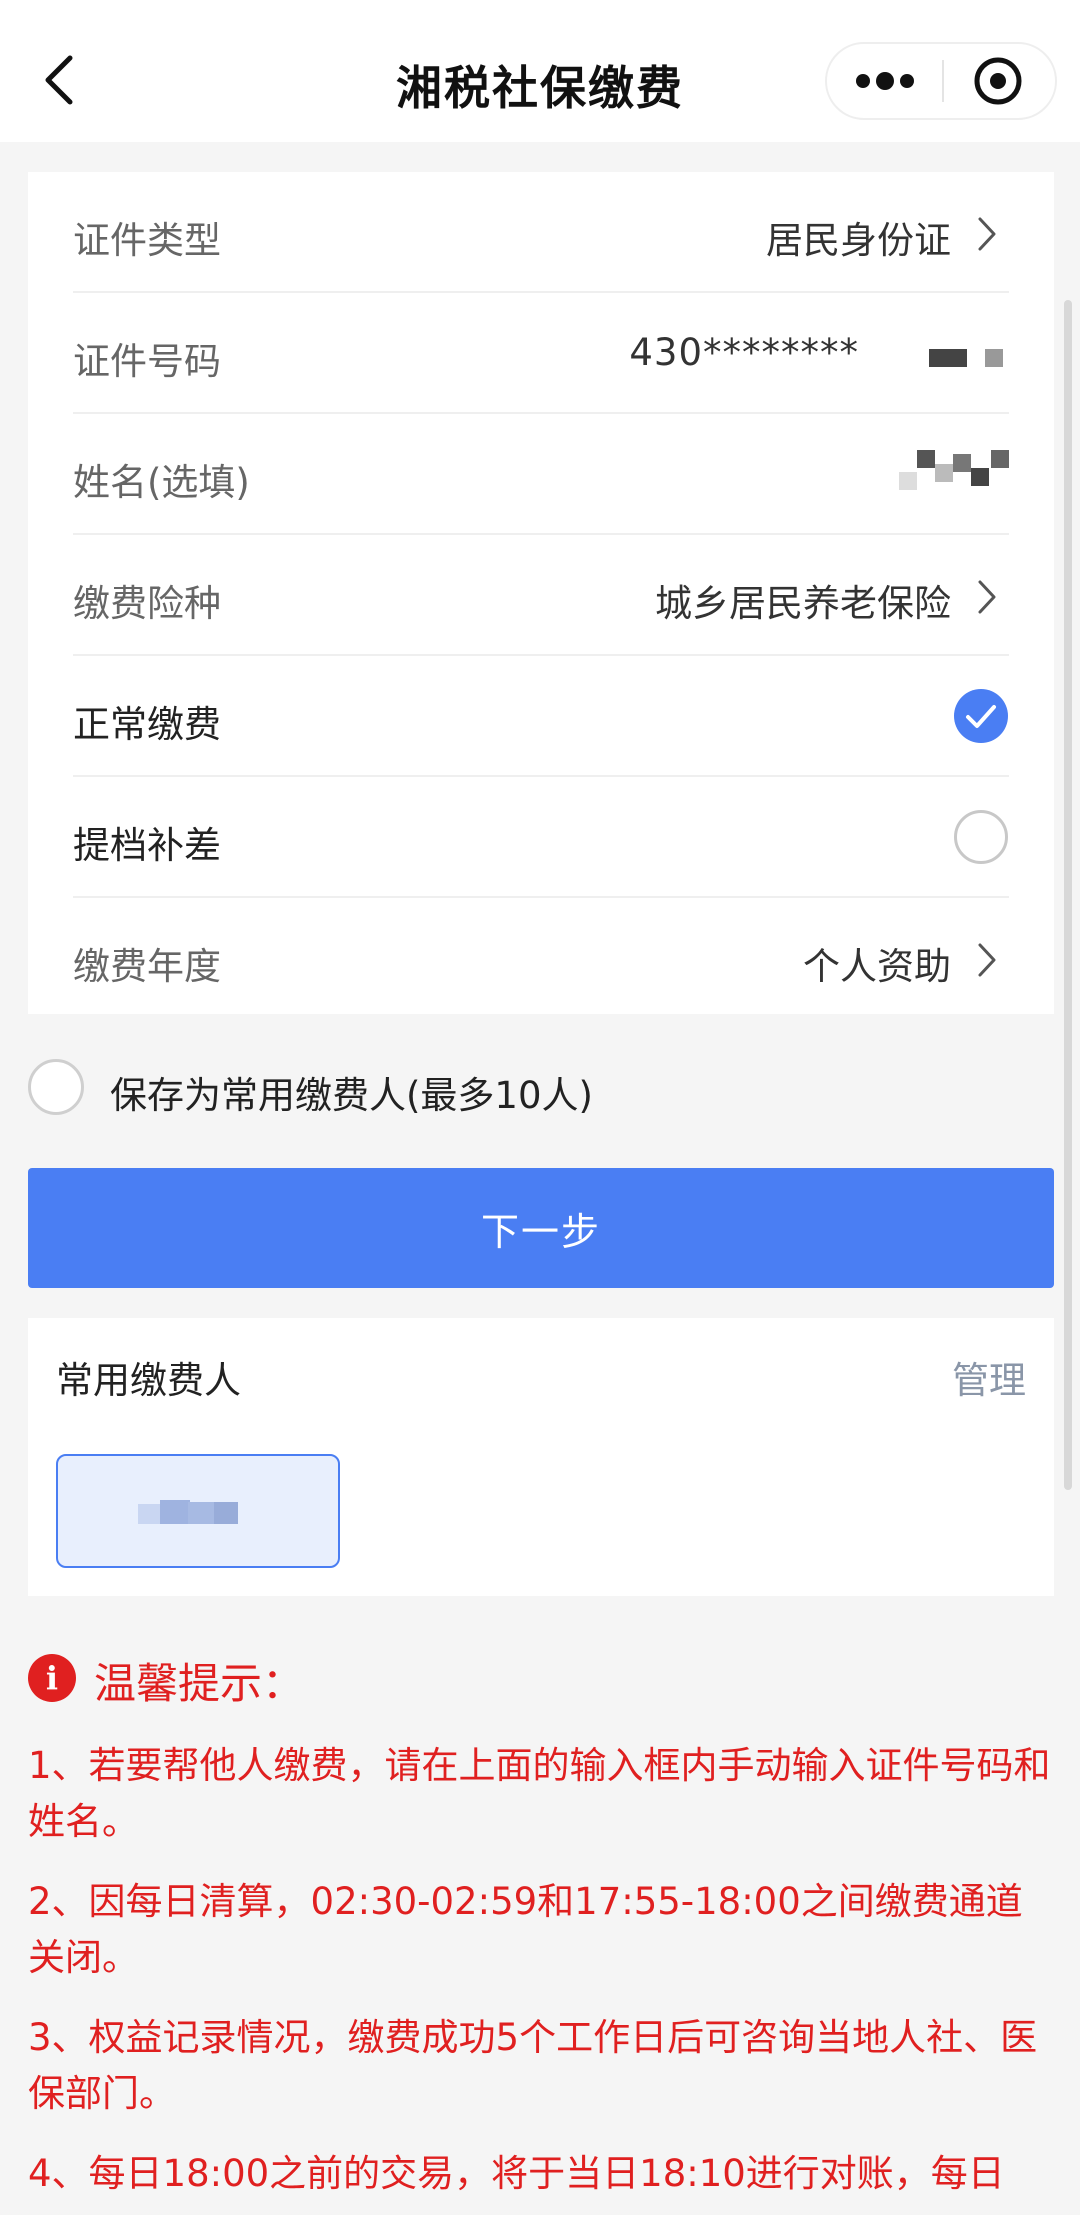 This screenshot has width=1080, height=2215. I want to click on close-button, so click(999, 81).